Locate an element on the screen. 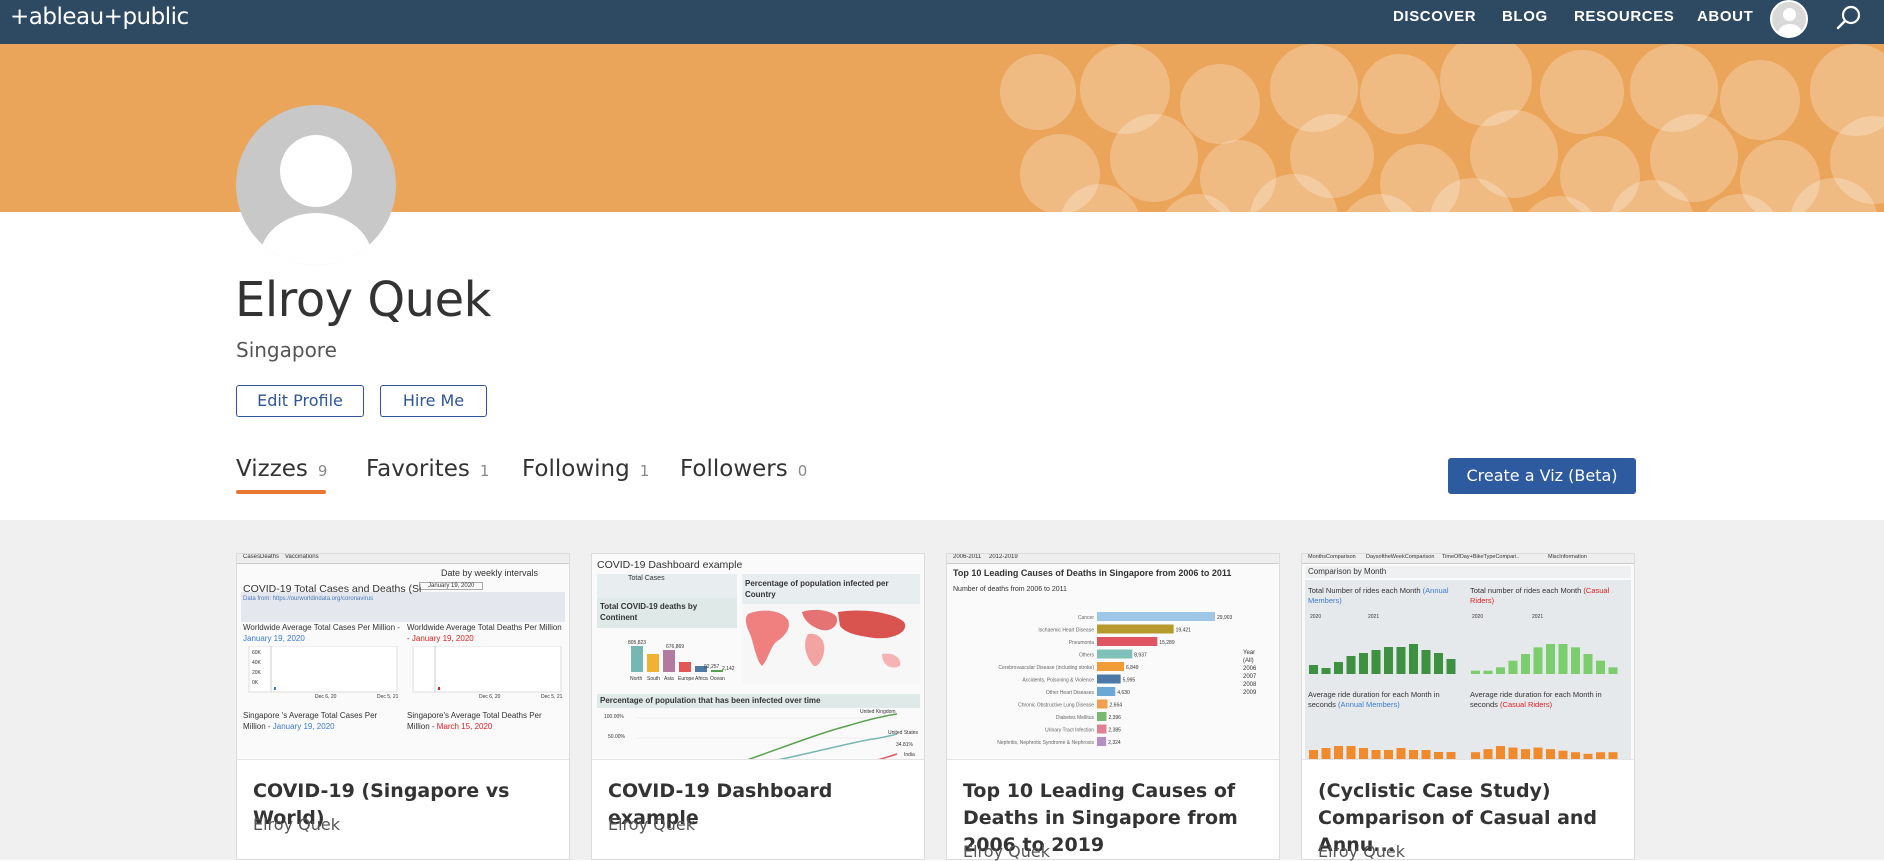  tableau-public-logo: +ableau+public is located at coordinates (99, 17).